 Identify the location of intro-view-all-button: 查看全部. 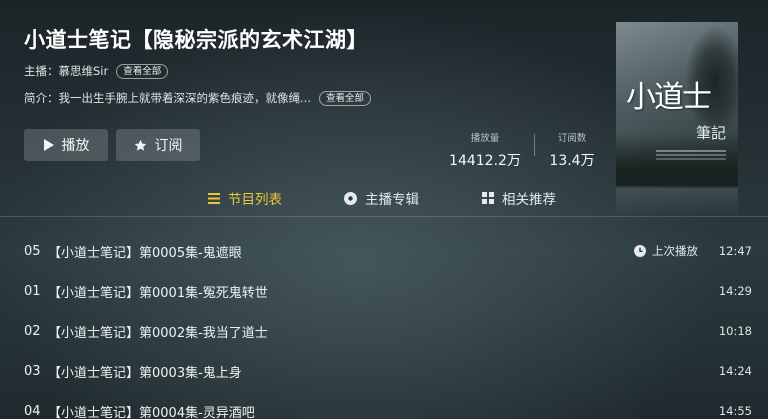
(344, 98).